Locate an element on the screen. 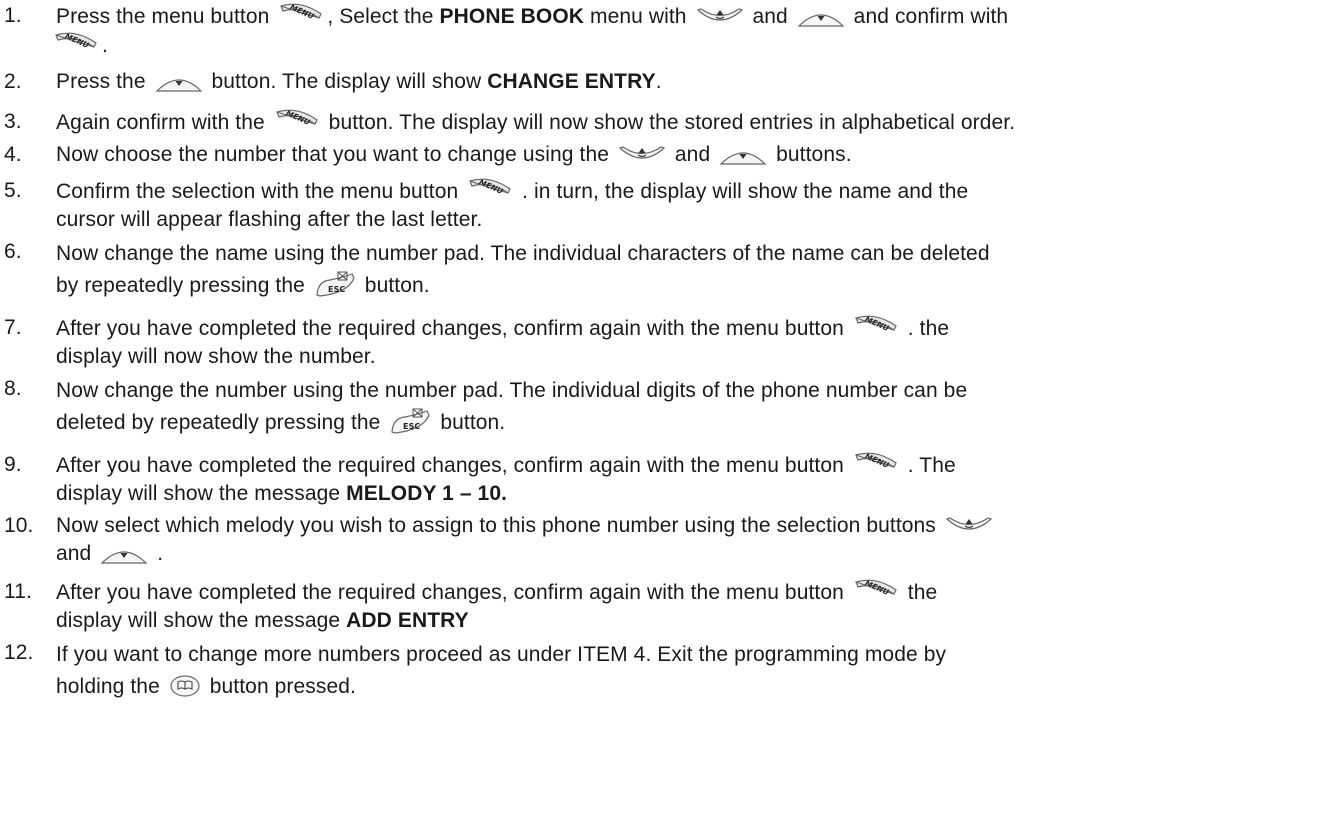 The height and width of the screenshot is (831, 1331). step-number: 10. is located at coordinates (19, 525).